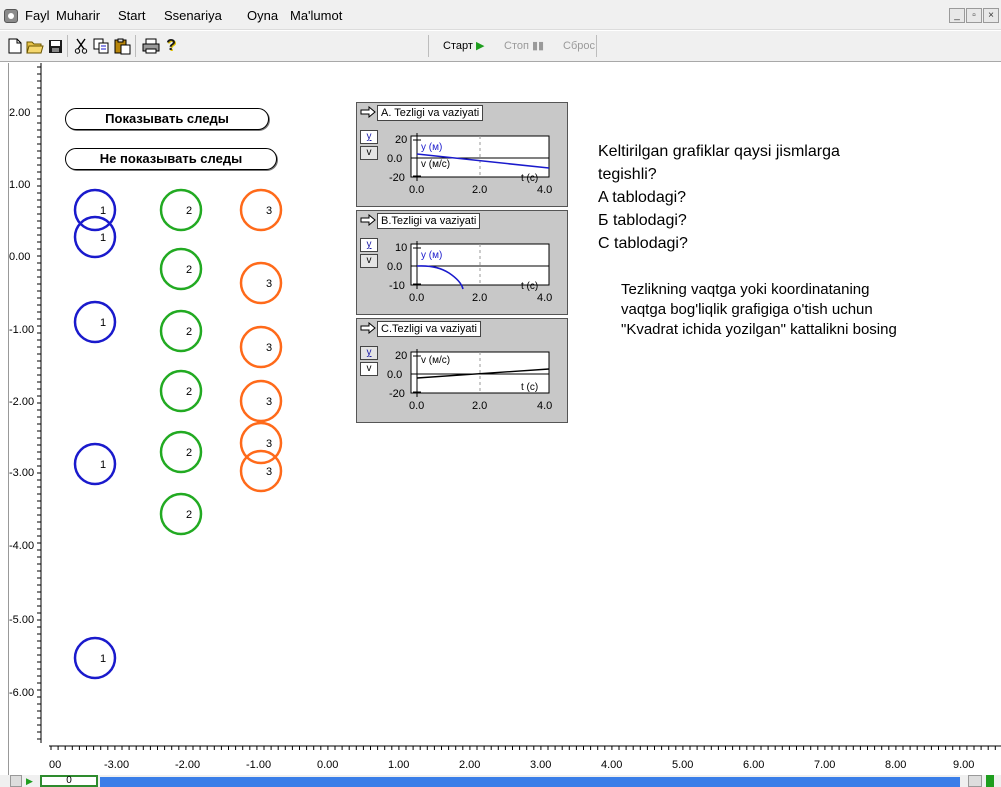 The height and width of the screenshot is (787, 1001). I want to click on x-ruler-label: 00, so click(55, 765).